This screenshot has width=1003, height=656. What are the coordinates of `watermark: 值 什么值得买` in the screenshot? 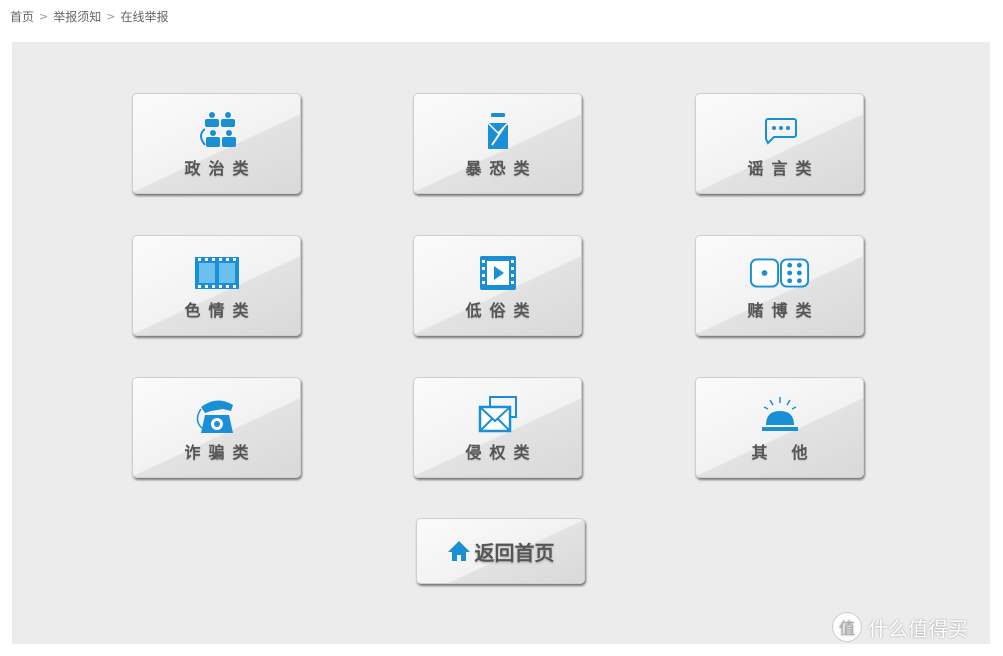 It's located at (900, 627).